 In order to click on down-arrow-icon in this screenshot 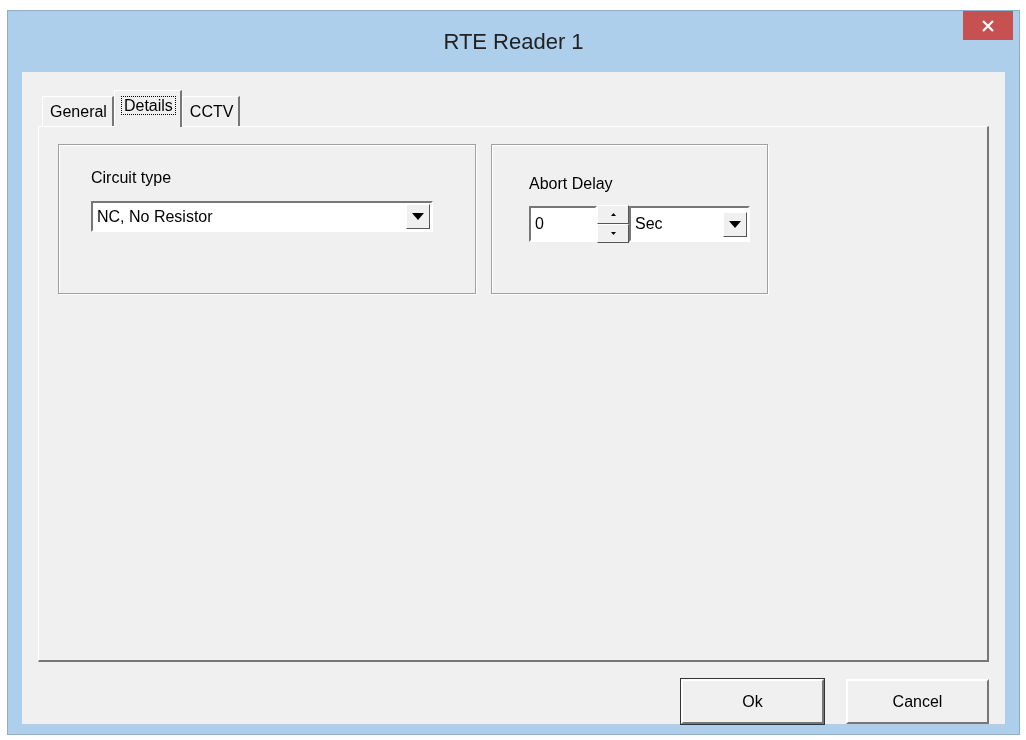, I will do `click(613, 233)`.